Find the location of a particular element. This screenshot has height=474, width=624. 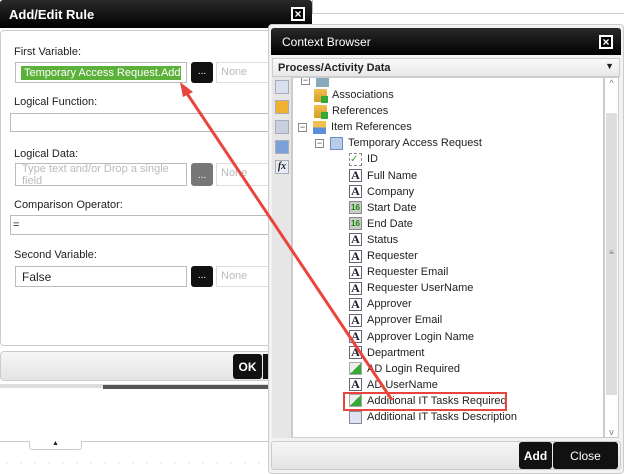

arrow-head is located at coordinates (186, 89).